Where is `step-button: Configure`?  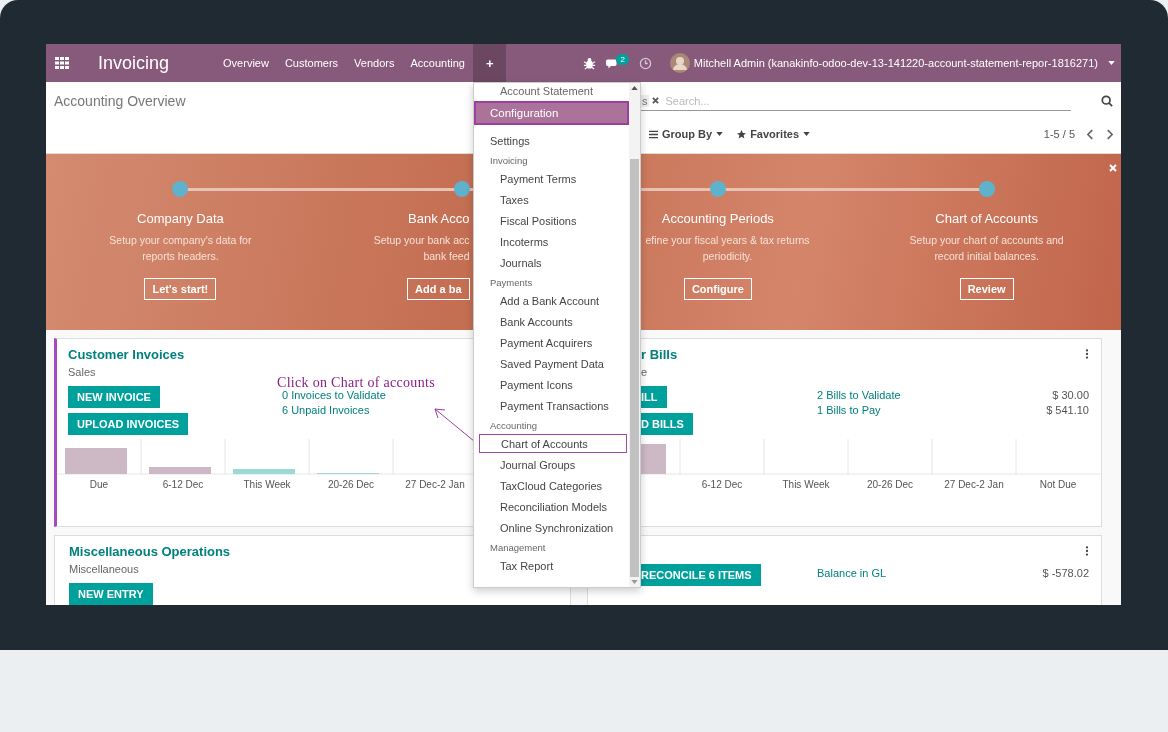
step-button: Configure is located at coordinates (717, 289).